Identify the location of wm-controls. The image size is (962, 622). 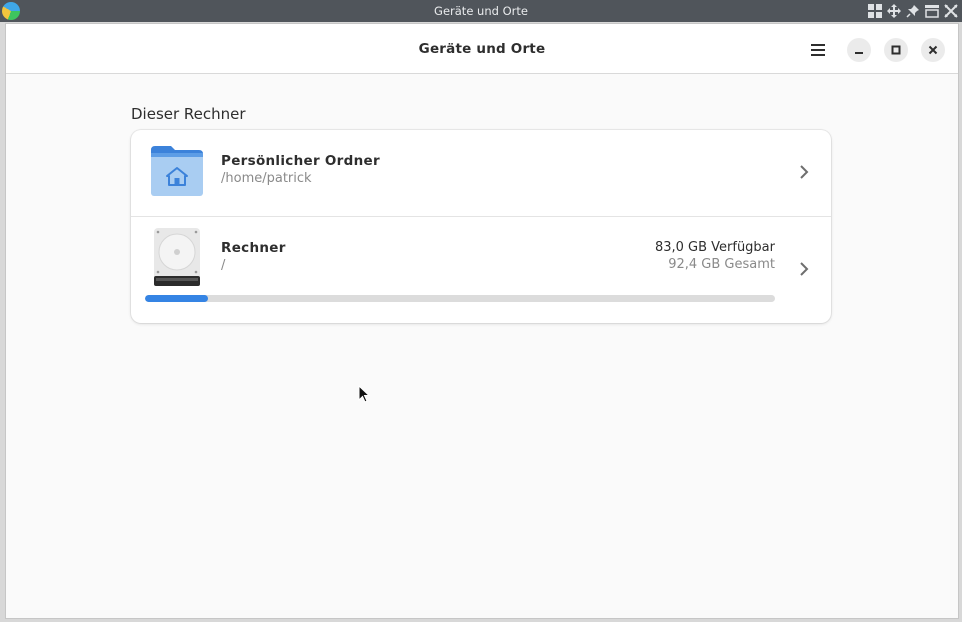
(913, 11).